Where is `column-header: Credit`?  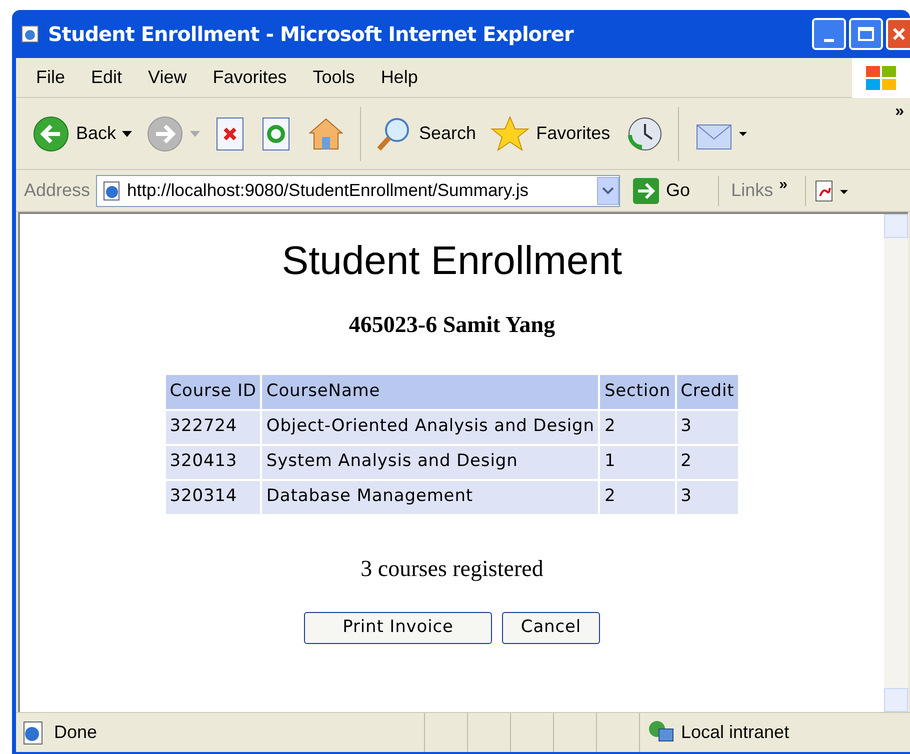
column-header: Credit is located at coordinates (707, 391).